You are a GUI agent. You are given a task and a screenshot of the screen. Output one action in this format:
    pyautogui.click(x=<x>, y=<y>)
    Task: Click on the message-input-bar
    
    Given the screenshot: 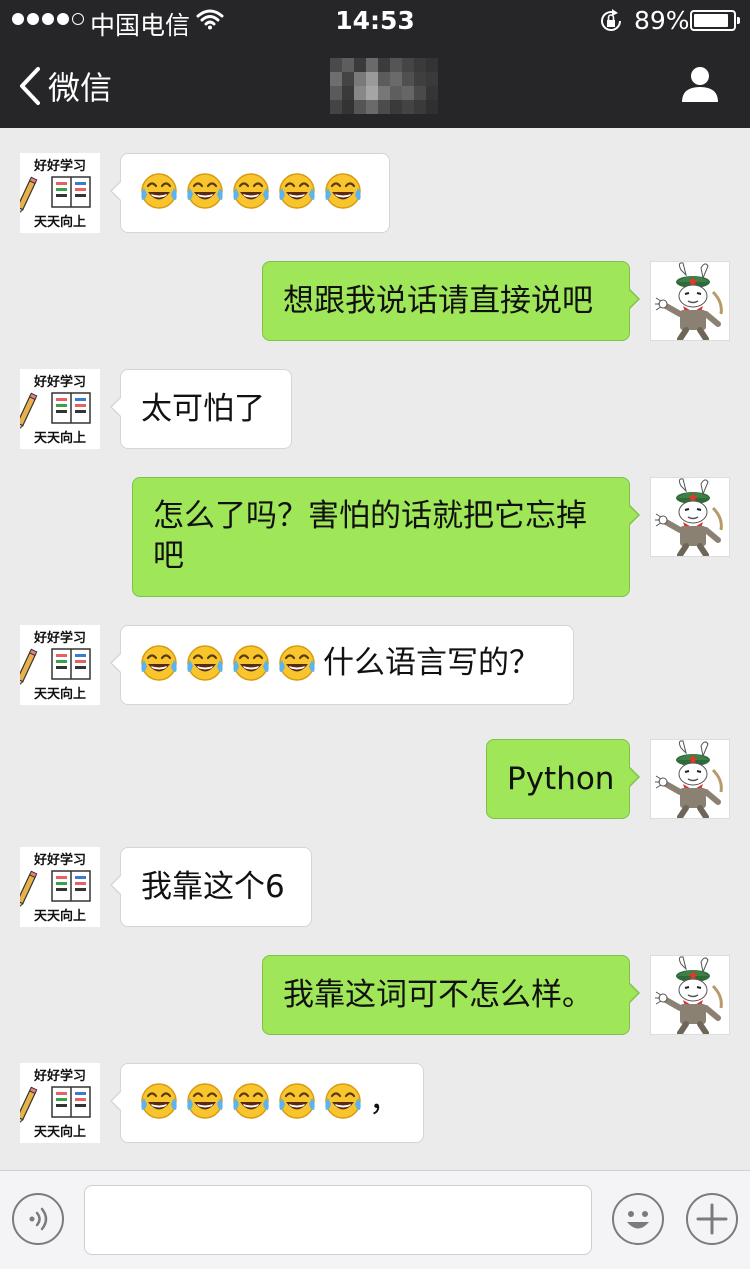 What is the action you would take?
    pyautogui.click(x=375, y=1219)
    